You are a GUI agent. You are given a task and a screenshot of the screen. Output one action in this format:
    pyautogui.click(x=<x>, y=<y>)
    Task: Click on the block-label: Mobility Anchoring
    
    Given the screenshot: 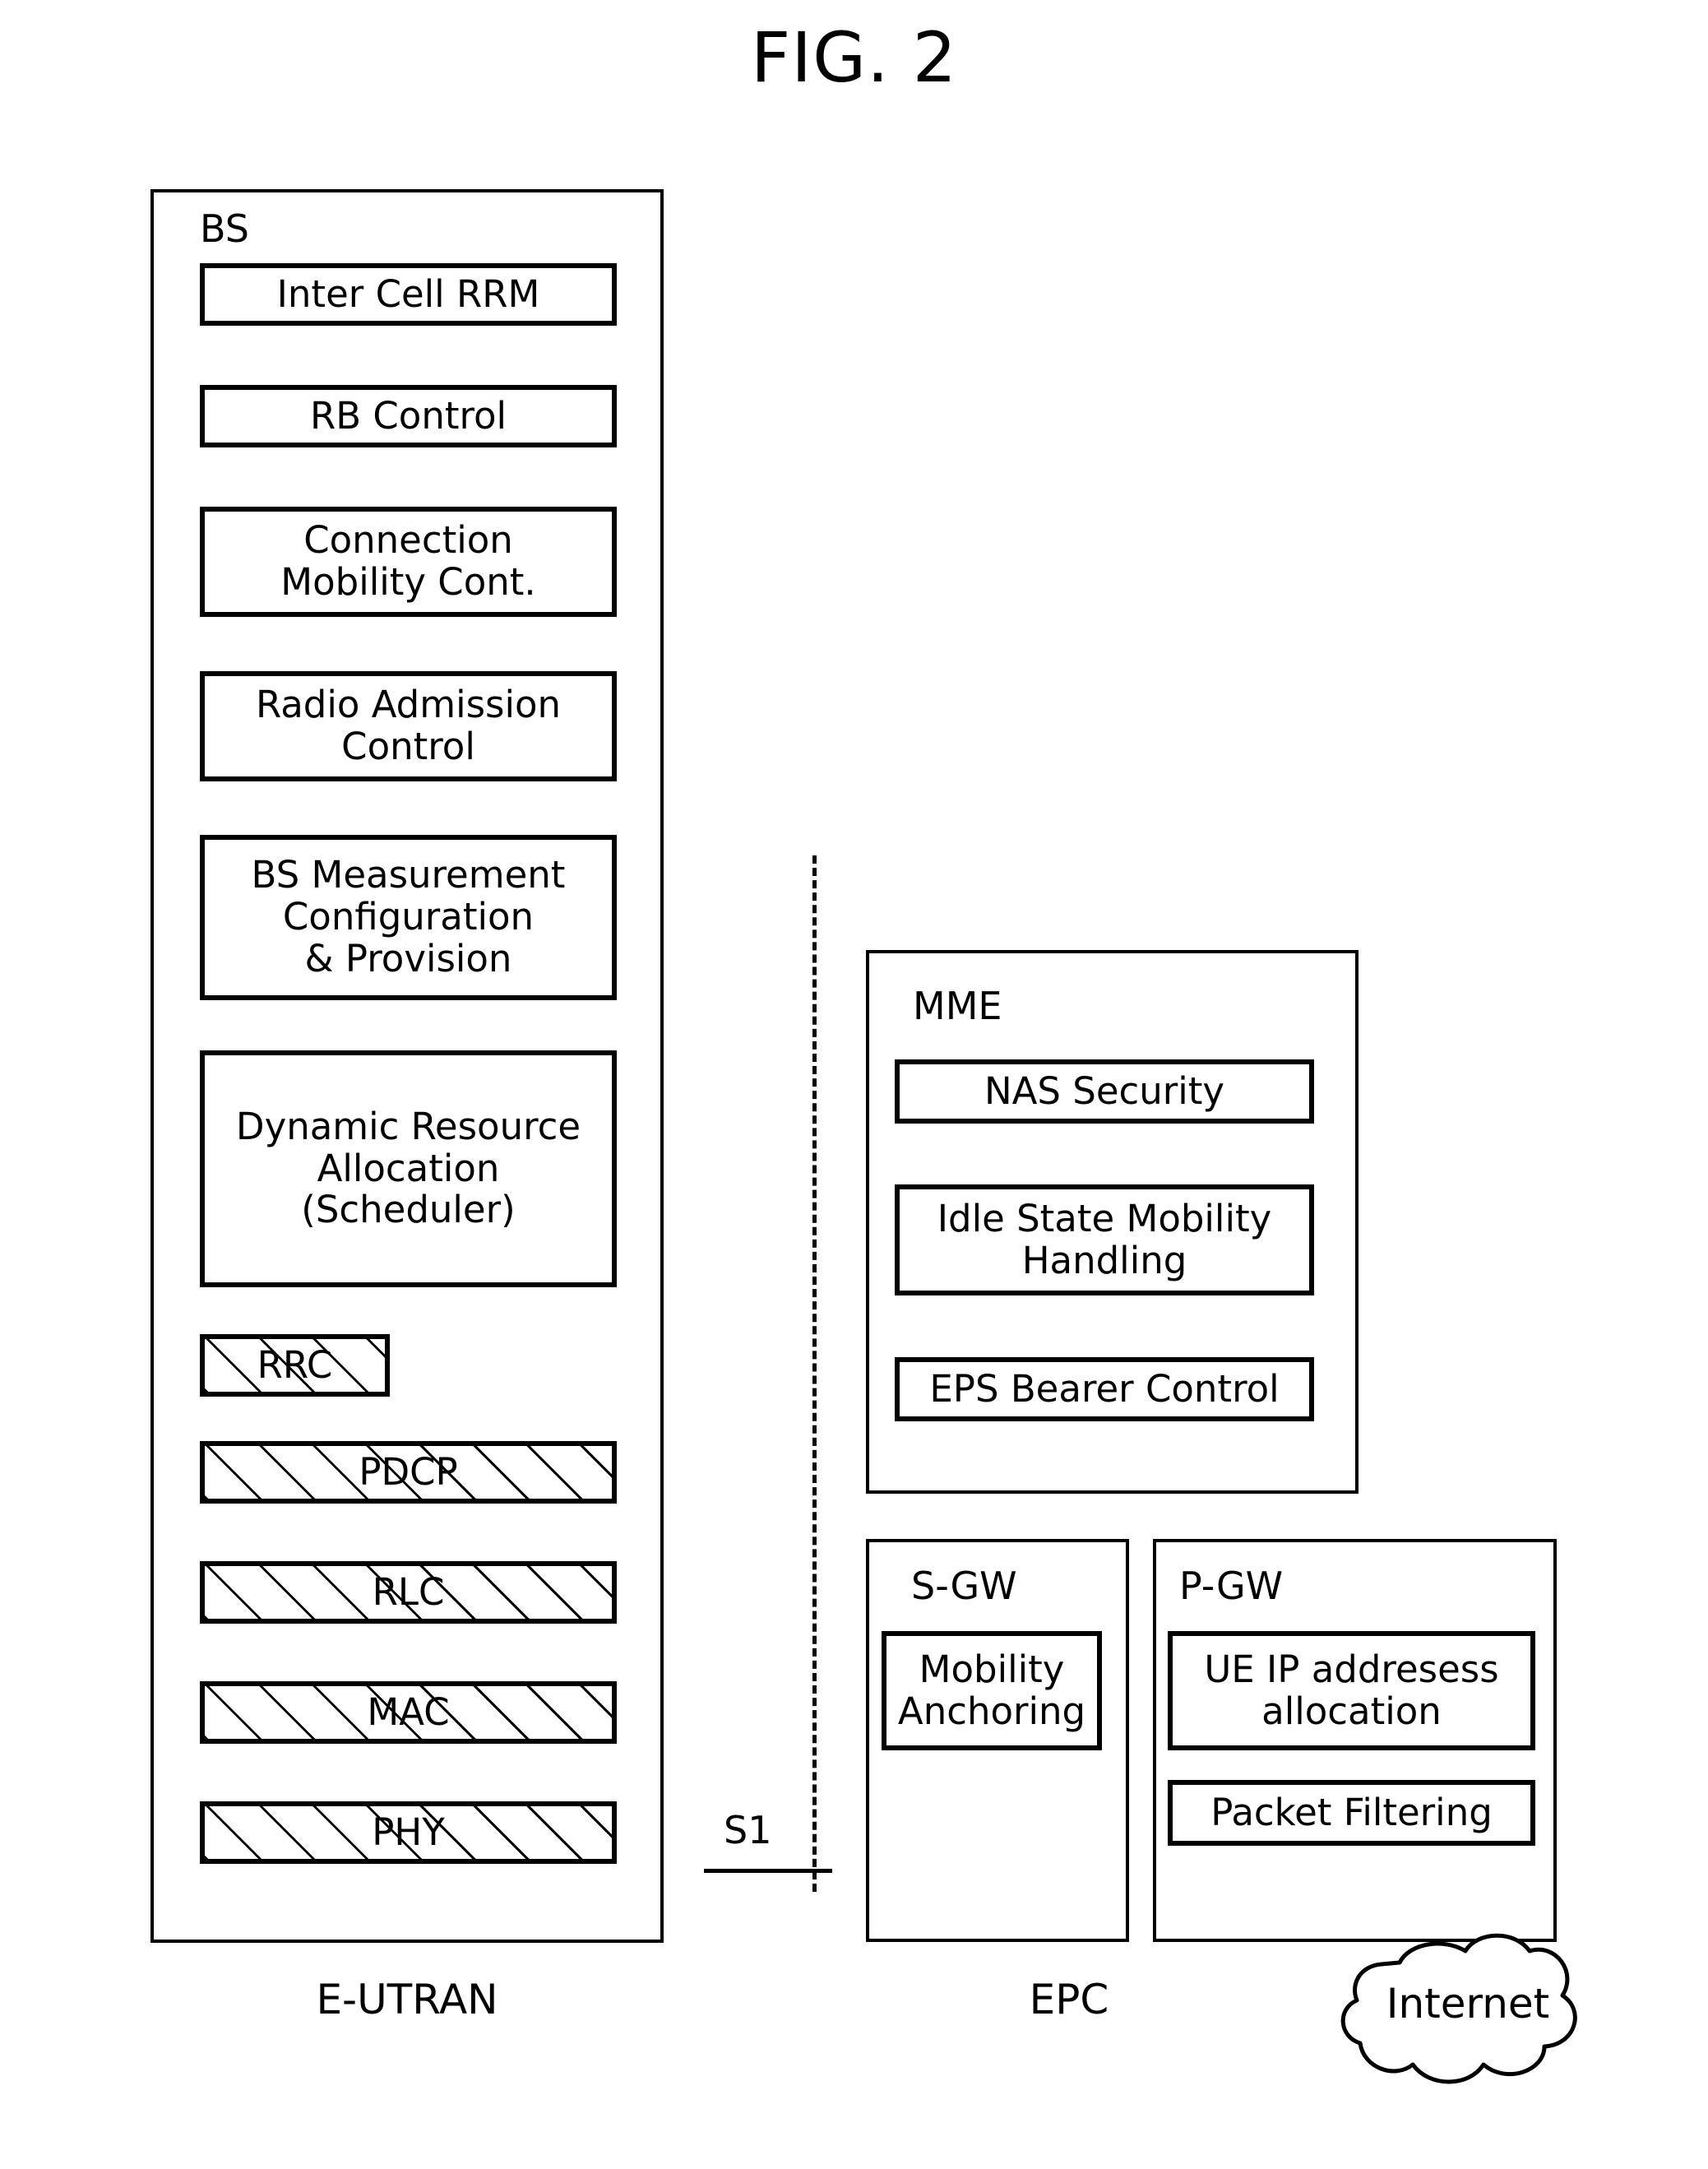 What is the action you would take?
    pyautogui.click(x=992, y=1690)
    